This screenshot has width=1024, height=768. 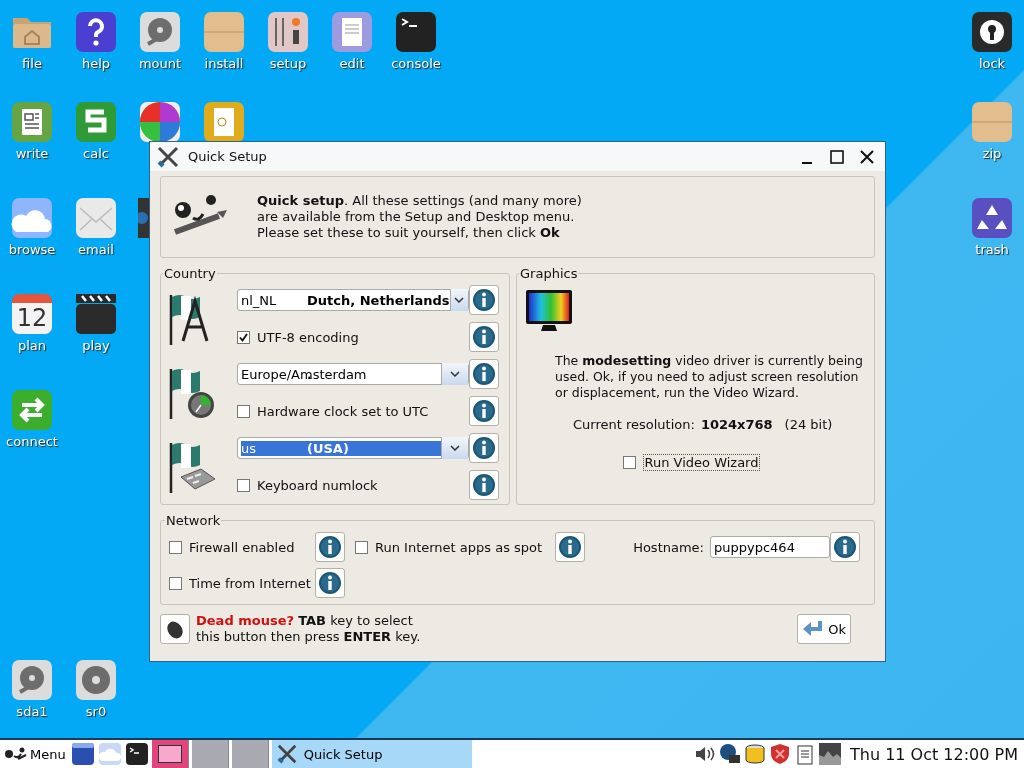 What do you see at coordinates (353, 374) in the screenshot?
I see `dropdown: Europe/Amsterdam .` at bounding box center [353, 374].